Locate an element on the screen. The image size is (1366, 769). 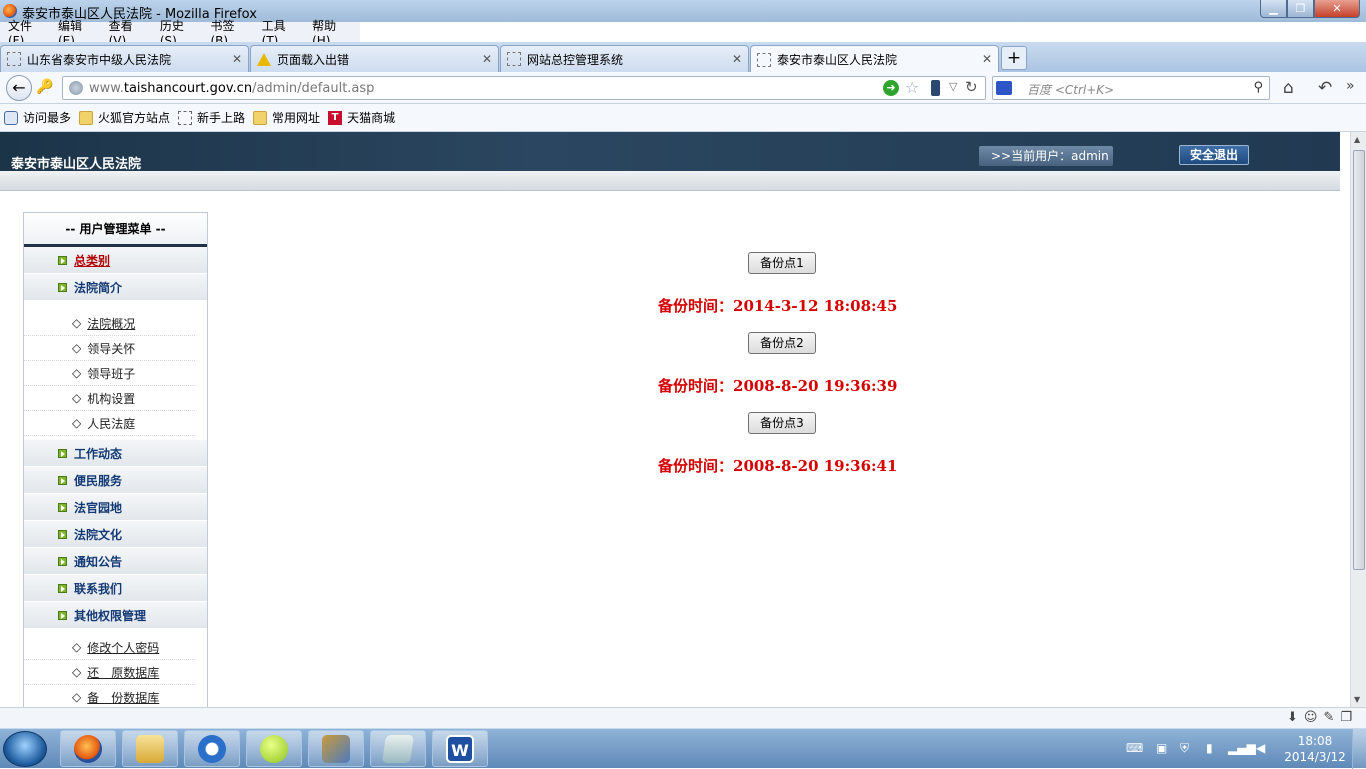
bookmark-getting-started: 新手上路 is located at coordinates (211, 117).